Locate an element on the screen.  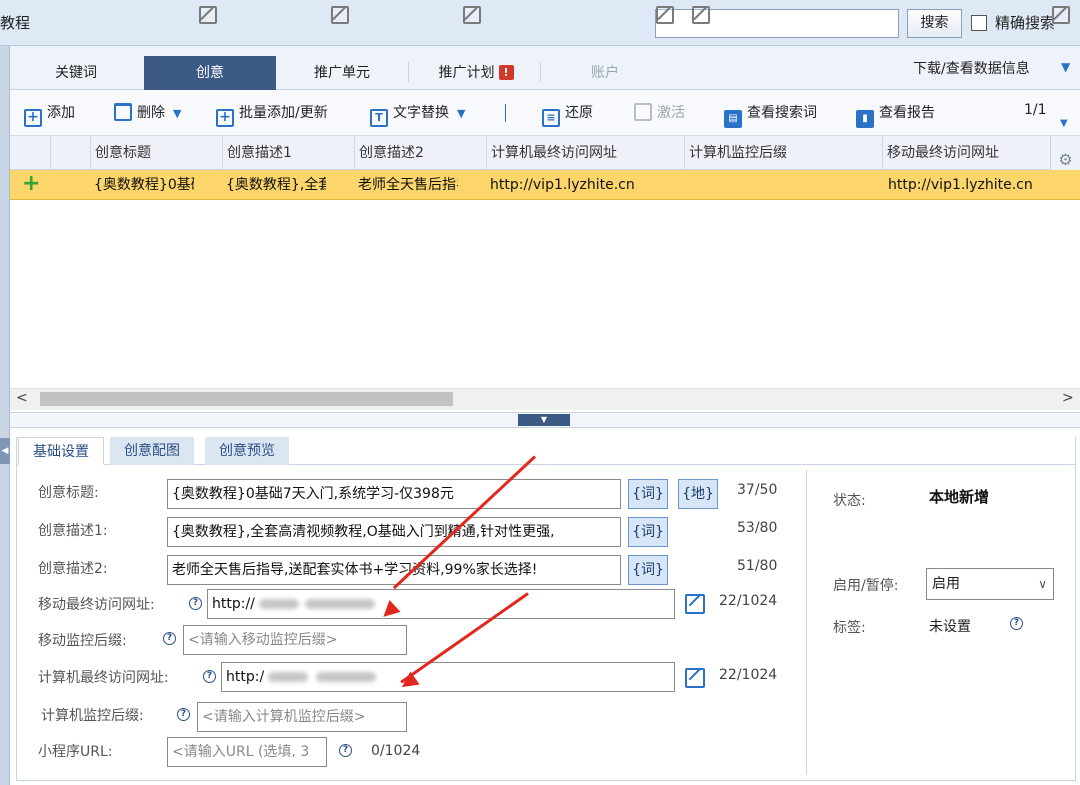
collapse-left-icon: ◀ is located at coordinates (5, 451).